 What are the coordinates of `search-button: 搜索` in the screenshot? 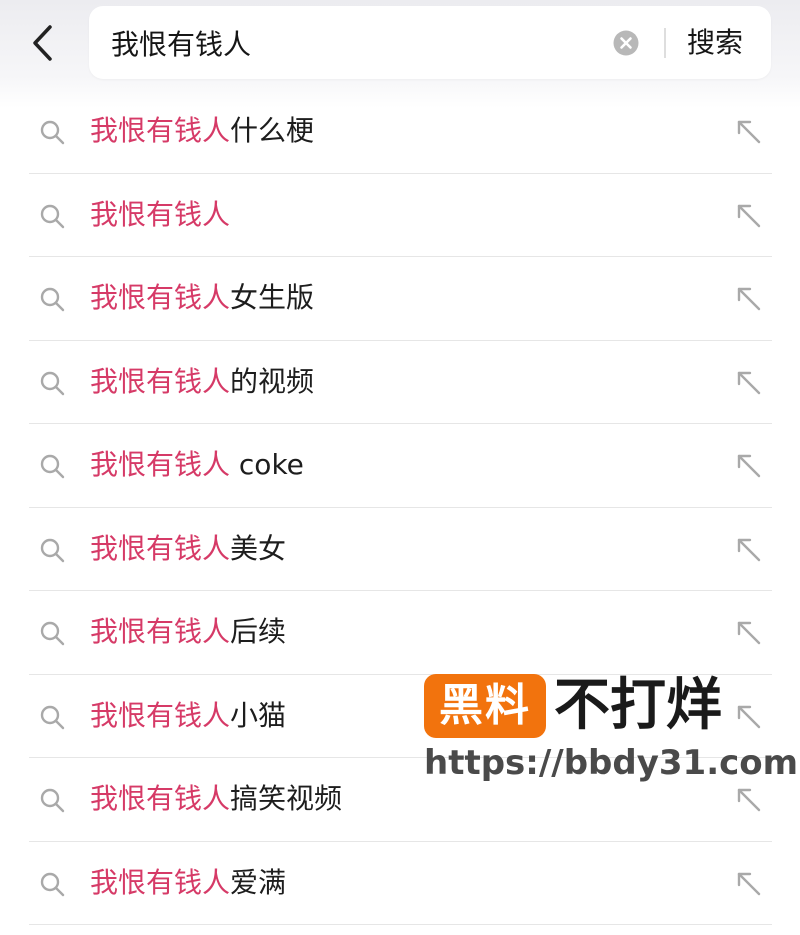 It's located at (715, 42).